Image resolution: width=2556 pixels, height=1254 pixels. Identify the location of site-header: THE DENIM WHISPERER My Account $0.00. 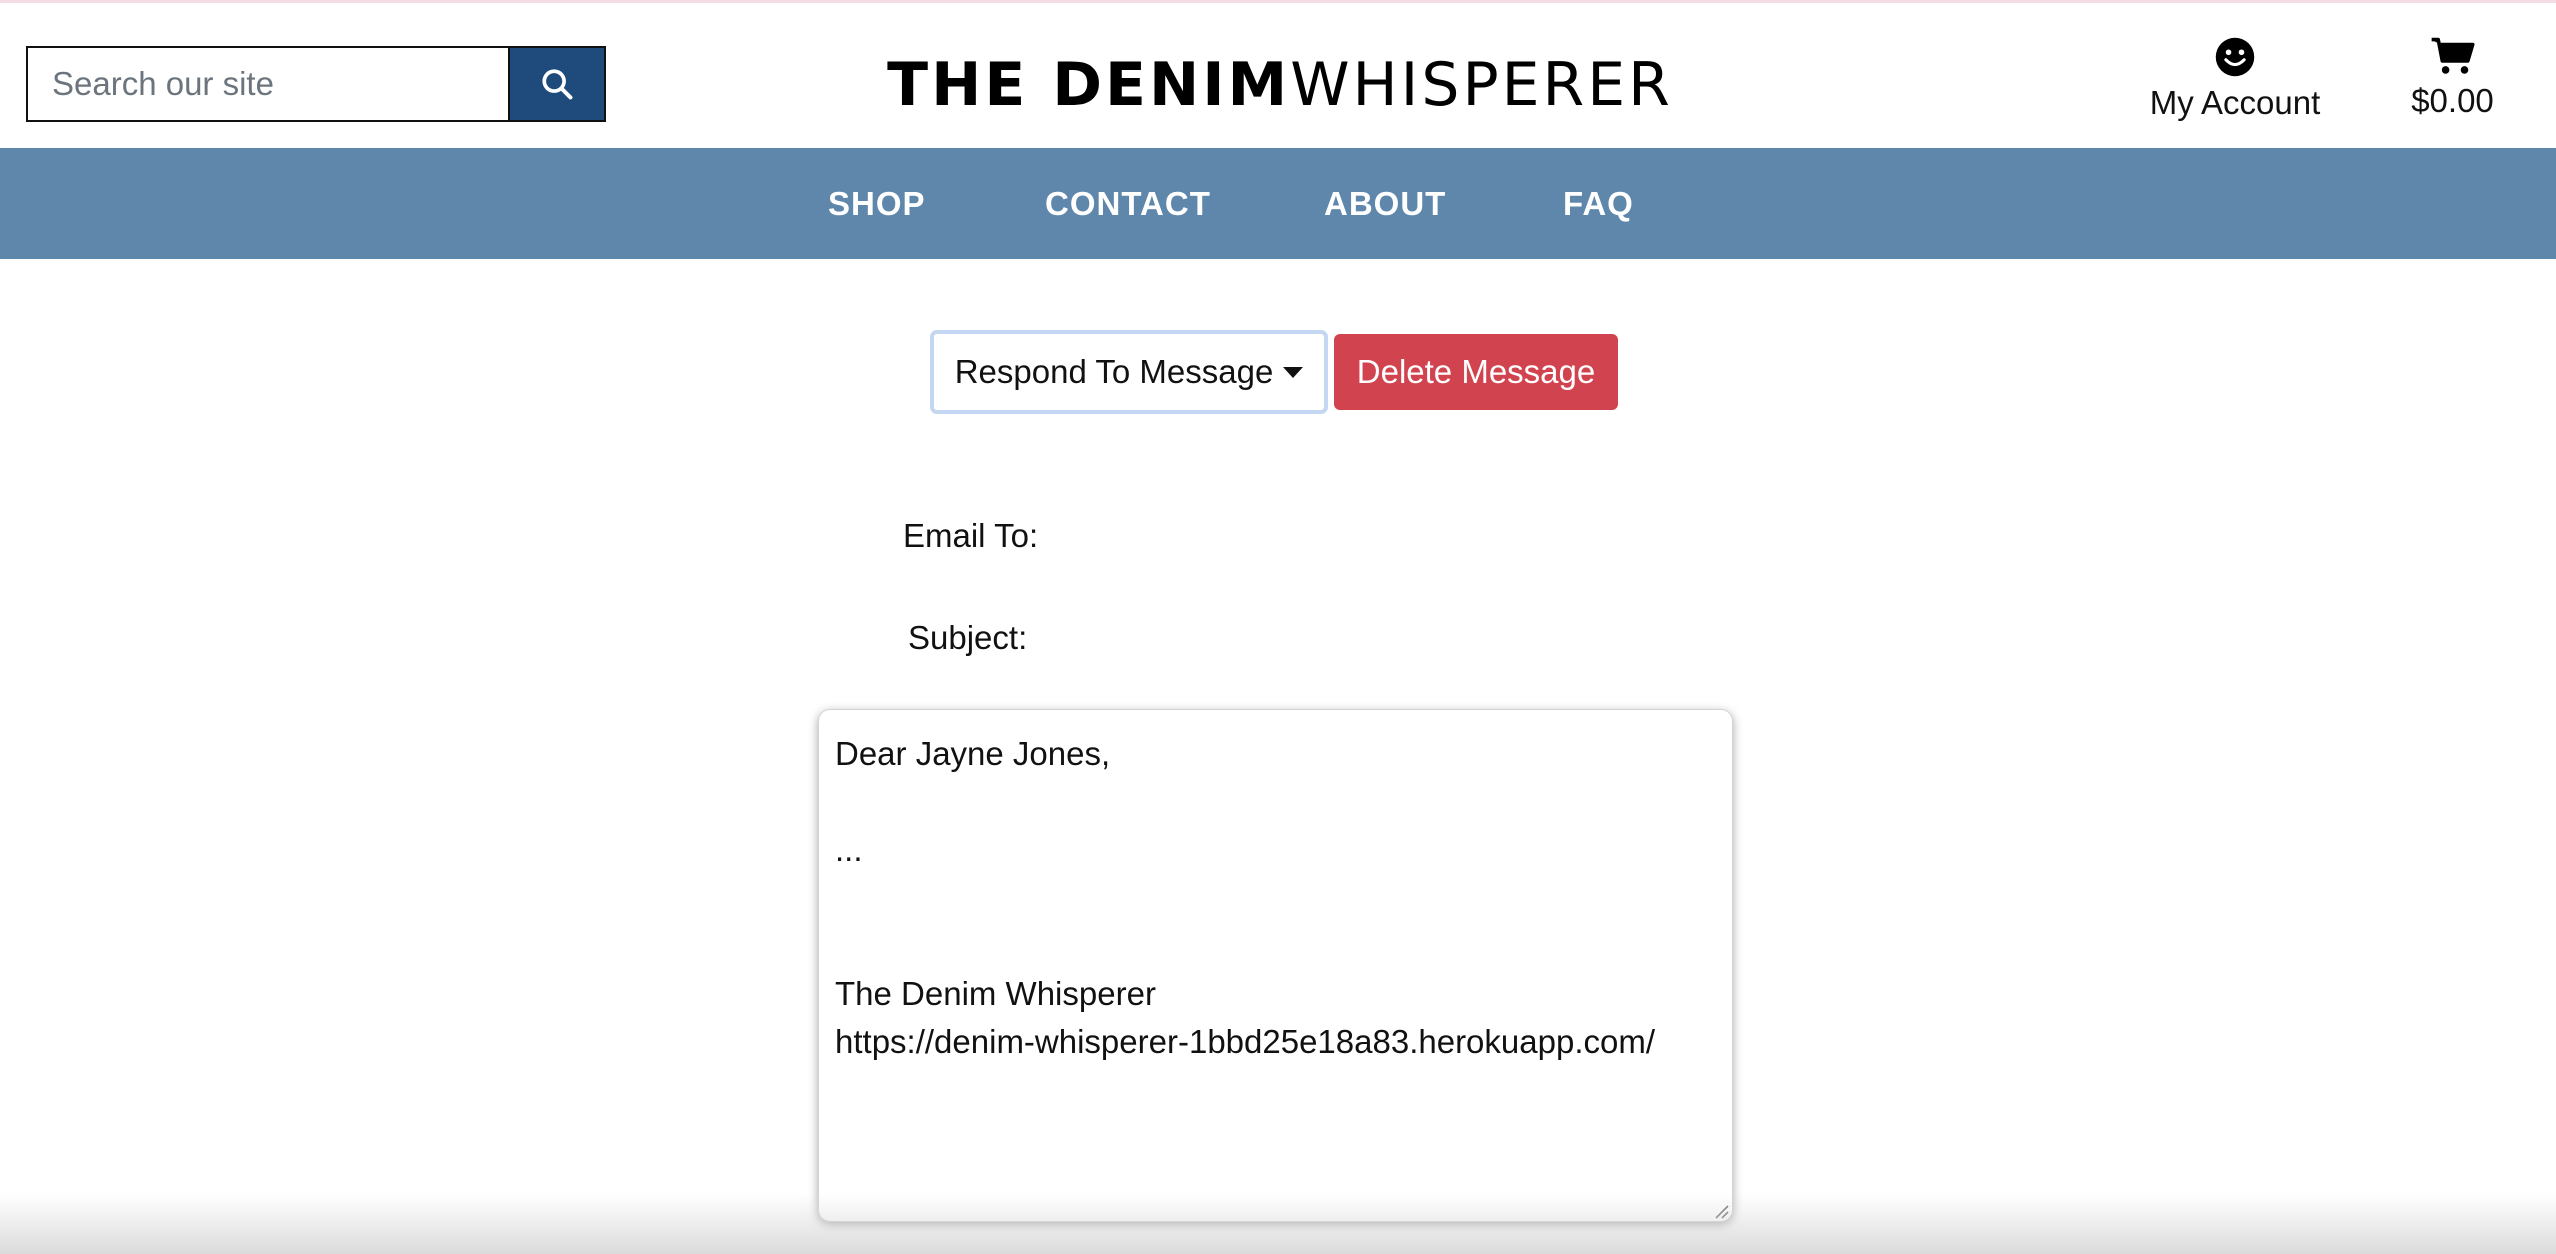
(1278, 75).